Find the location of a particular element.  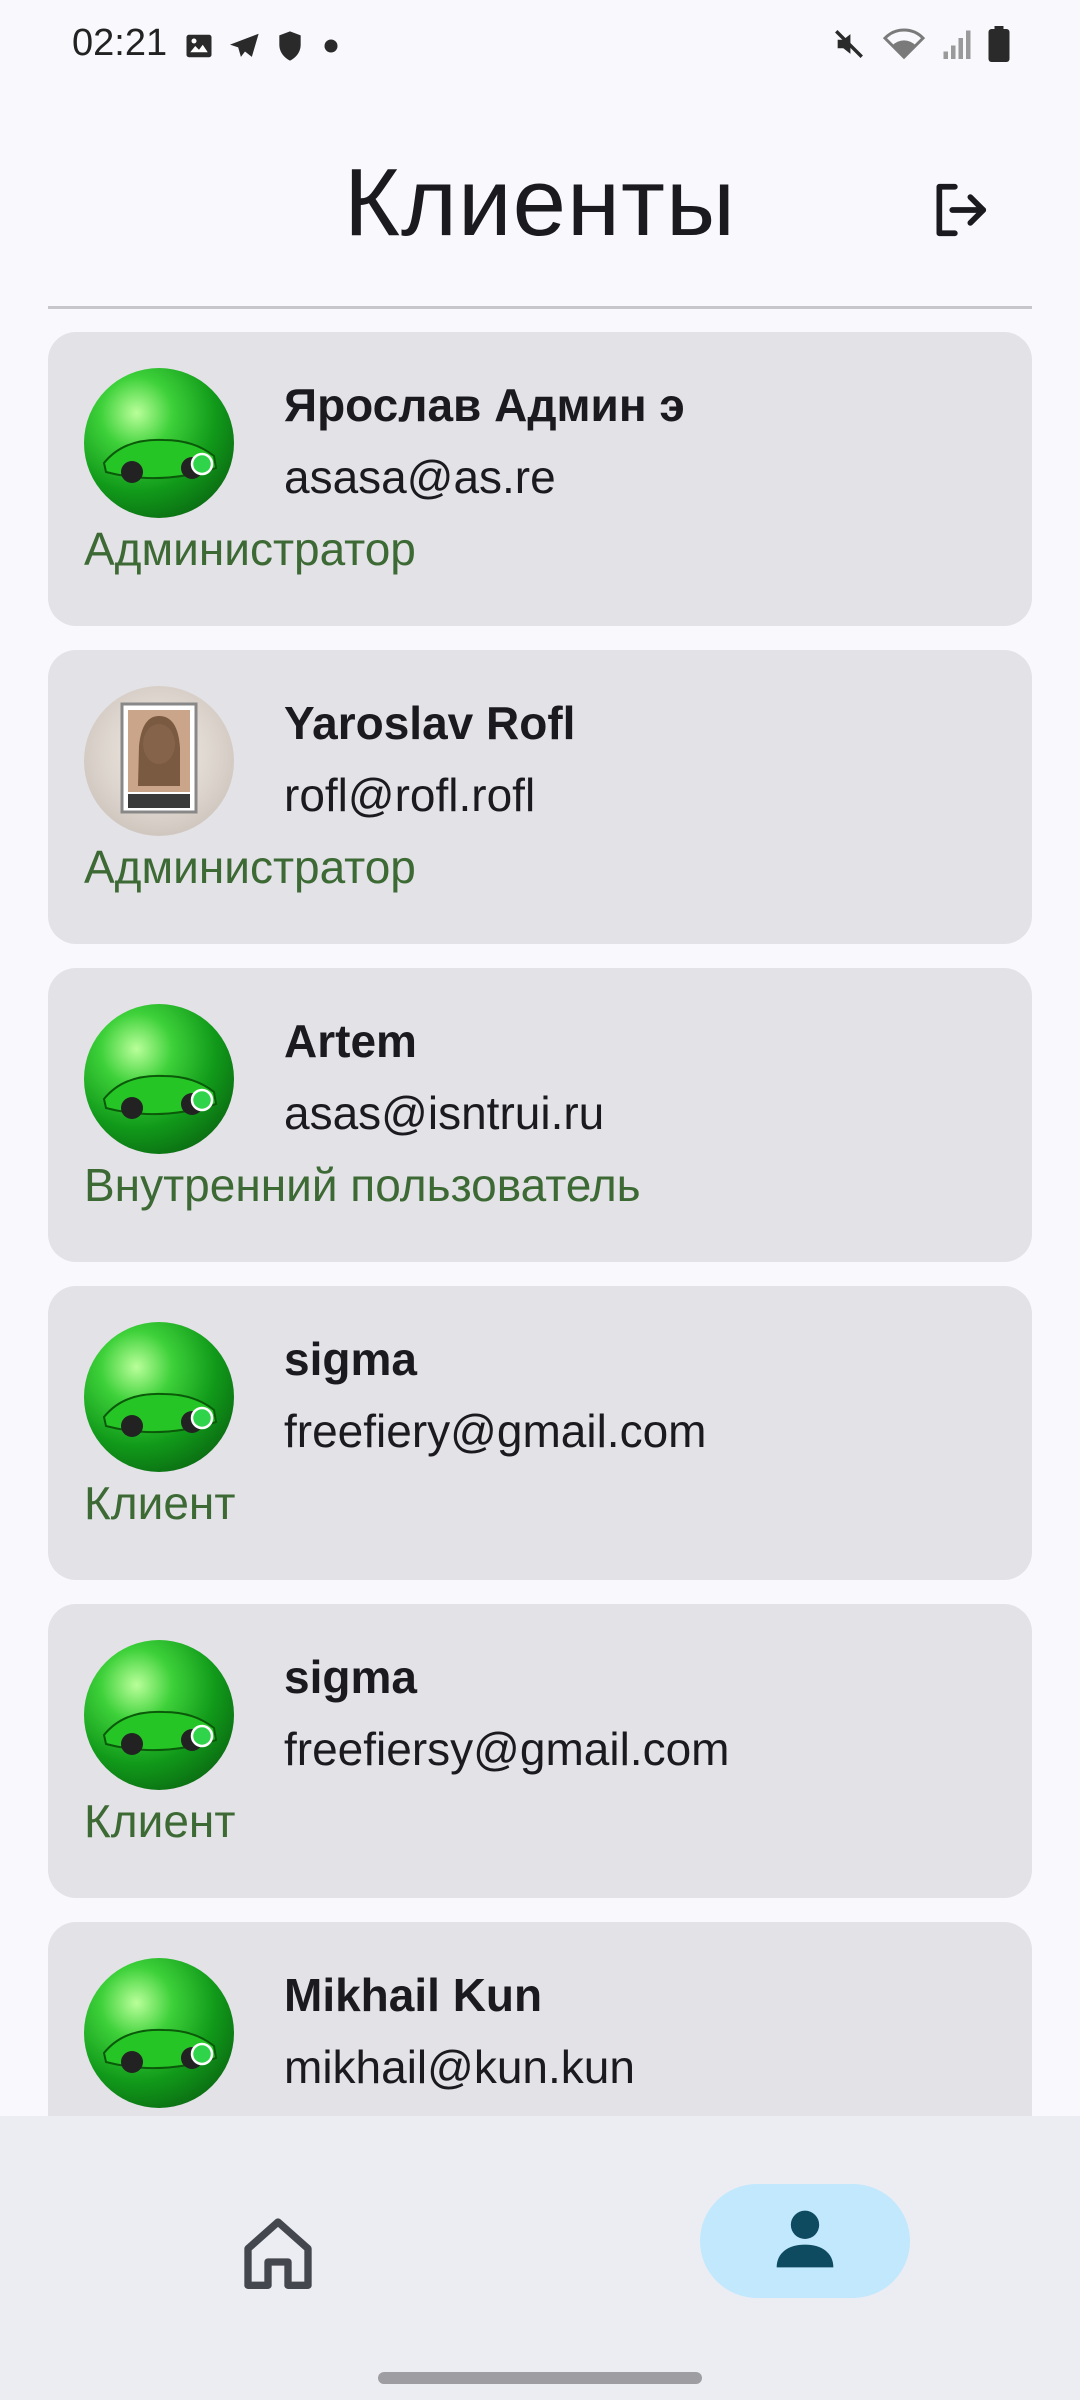

person-icon is located at coordinates (805, 2241).